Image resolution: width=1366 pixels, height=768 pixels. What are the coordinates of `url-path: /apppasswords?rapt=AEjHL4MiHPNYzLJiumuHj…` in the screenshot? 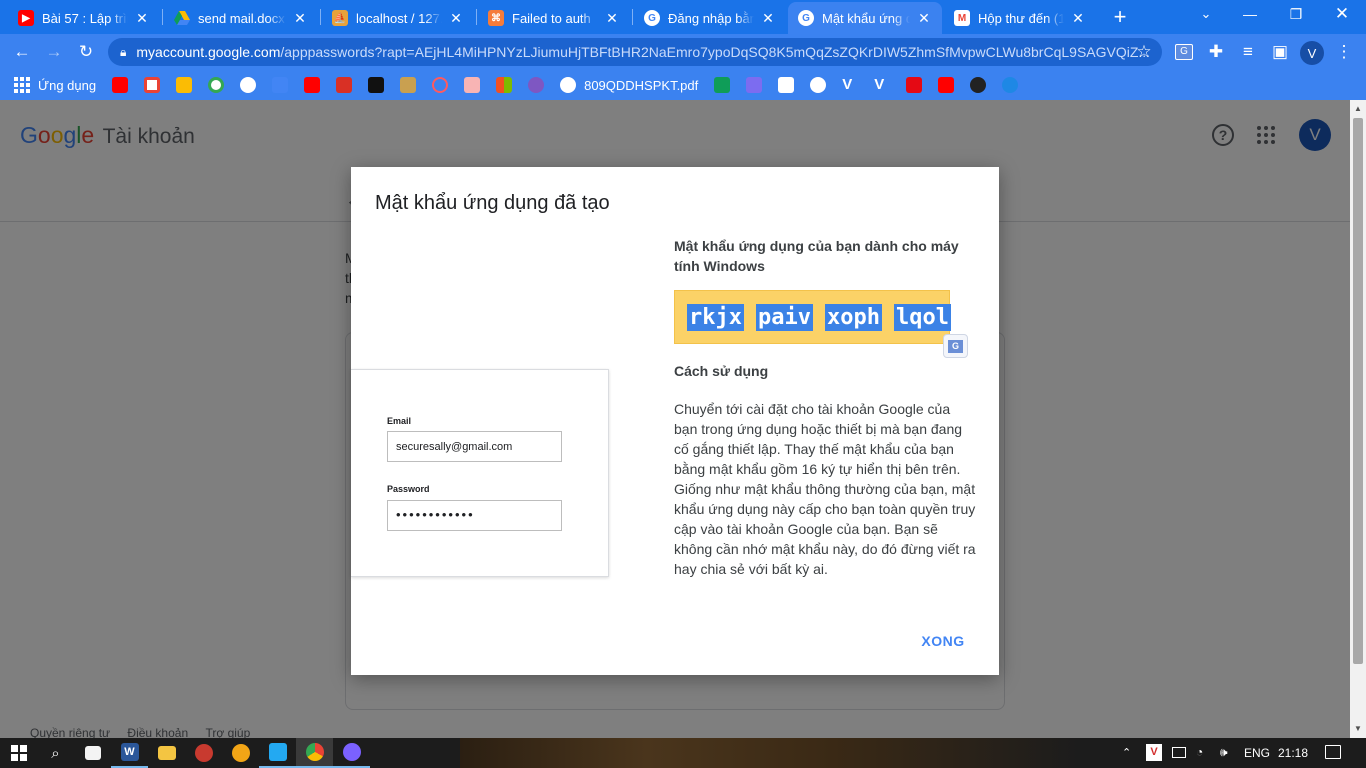 It's located at (715, 52).